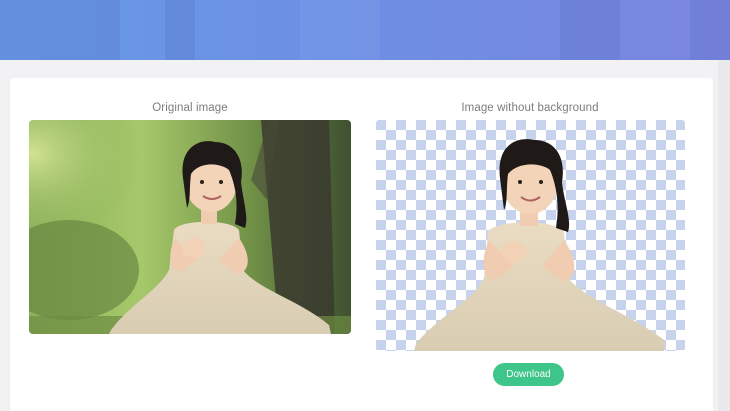 The image size is (730, 411). I want to click on download-button: Download, so click(528, 374).